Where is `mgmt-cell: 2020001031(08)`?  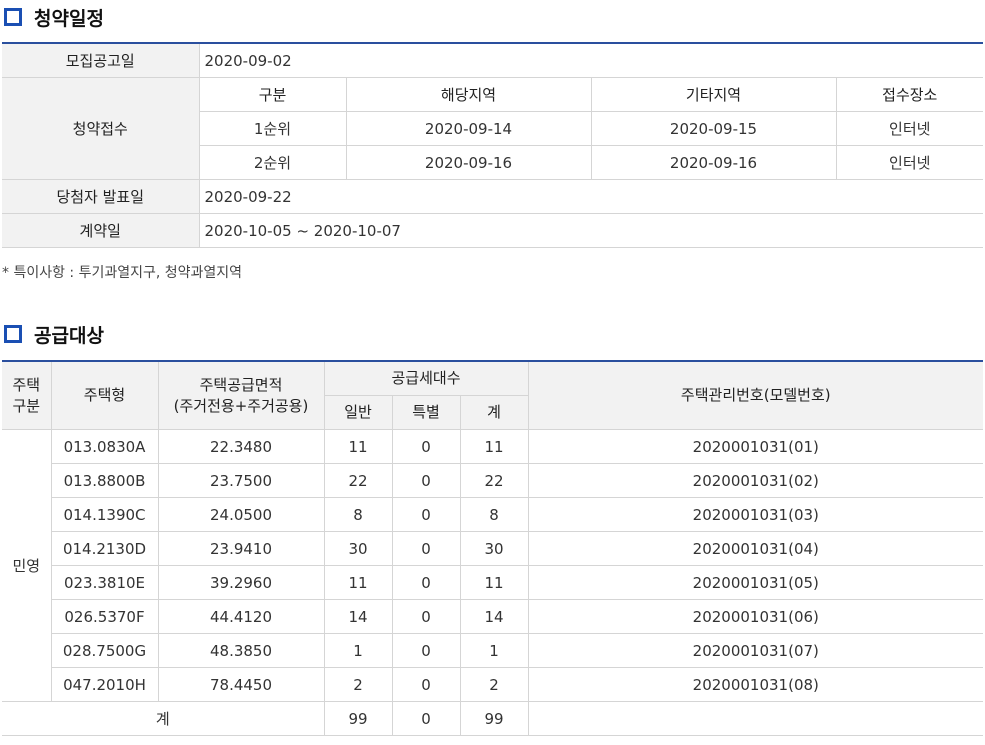
mgmt-cell: 2020001031(08) is located at coordinates (755, 684).